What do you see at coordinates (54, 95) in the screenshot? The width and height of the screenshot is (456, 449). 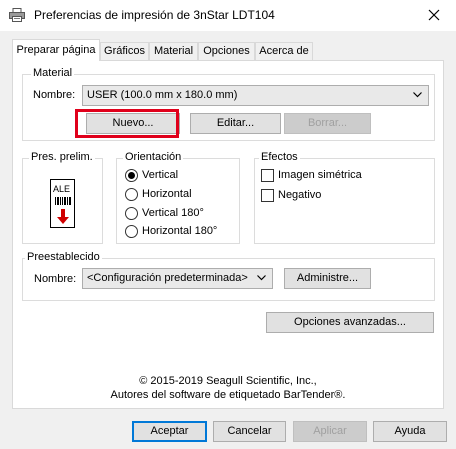 I see `material-name-label: Nombre:` at bounding box center [54, 95].